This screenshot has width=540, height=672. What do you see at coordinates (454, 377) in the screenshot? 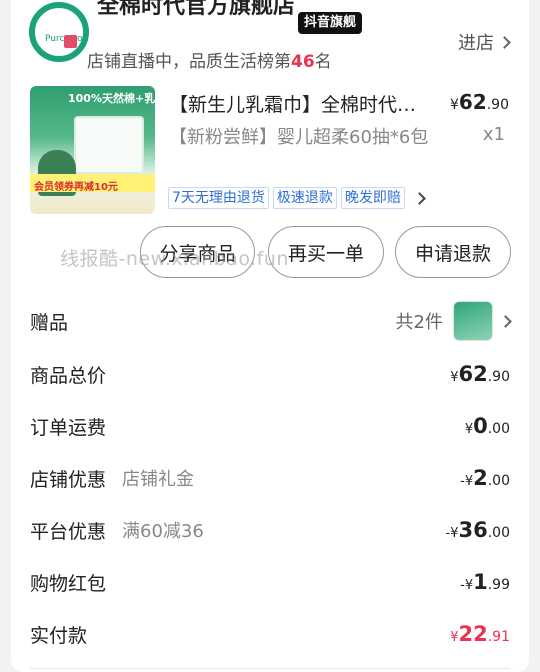
I see `total-cur: ¥` at bounding box center [454, 377].